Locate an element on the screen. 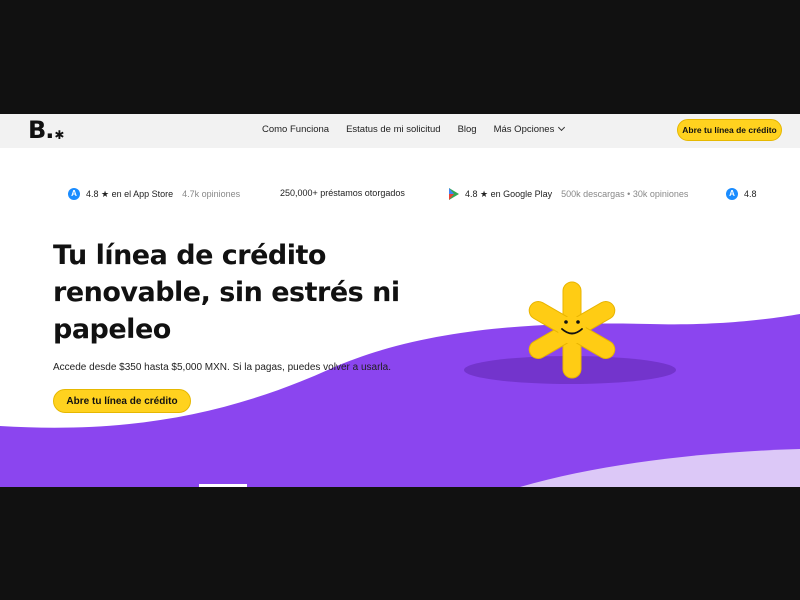  nav-link-mas-opciones: Más Opciones is located at coordinates (529, 129).